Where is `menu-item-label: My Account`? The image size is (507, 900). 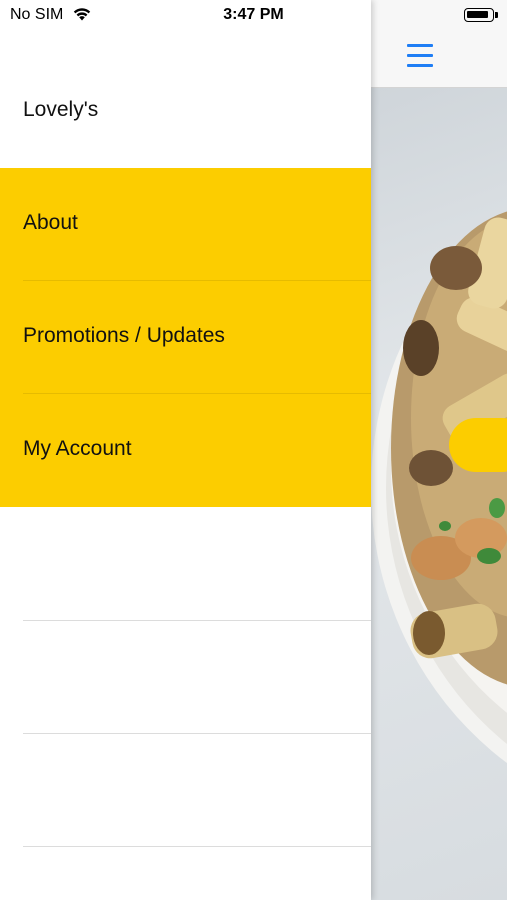
menu-item-label: My Account is located at coordinates (77, 448).